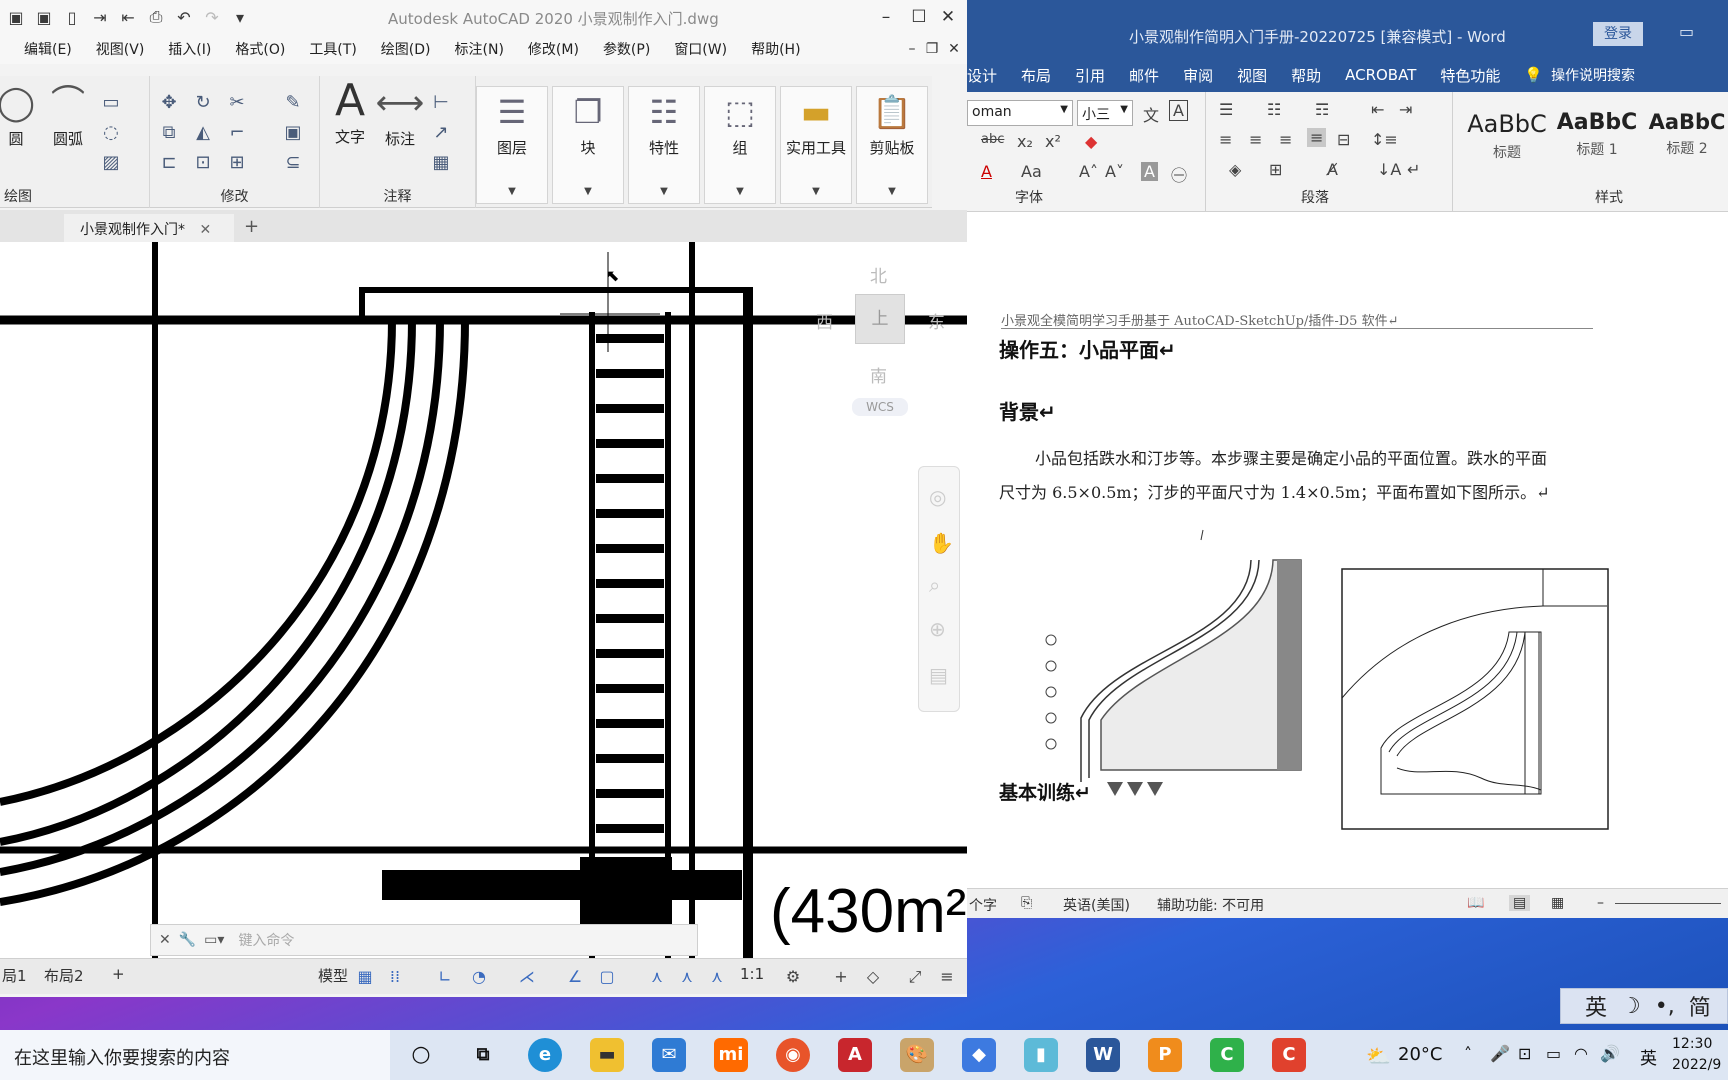  Describe the element at coordinates (752, 974) in the screenshot. I see `annotation-scale-value: 1:1` at that location.